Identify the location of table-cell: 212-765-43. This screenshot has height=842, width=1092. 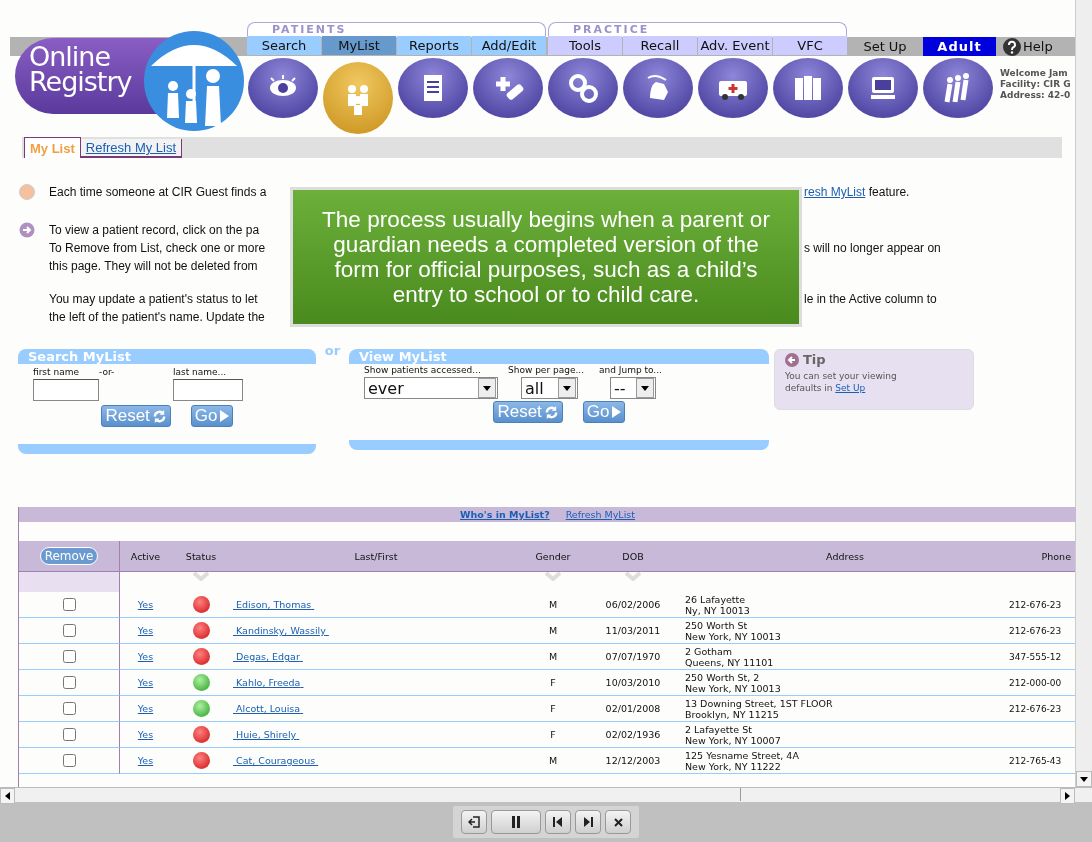
(1035, 760).